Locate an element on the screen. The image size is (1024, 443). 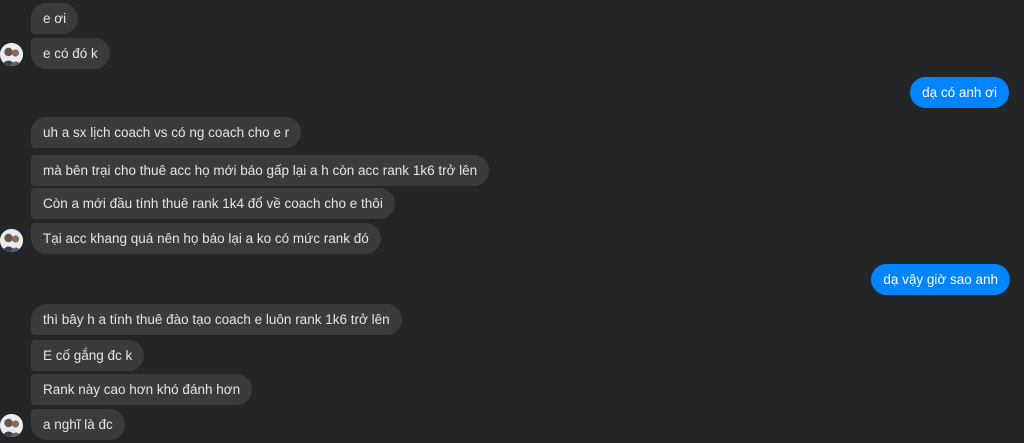
message-outgoing: dạ có anh ơi is located at coordinates (959, 92).